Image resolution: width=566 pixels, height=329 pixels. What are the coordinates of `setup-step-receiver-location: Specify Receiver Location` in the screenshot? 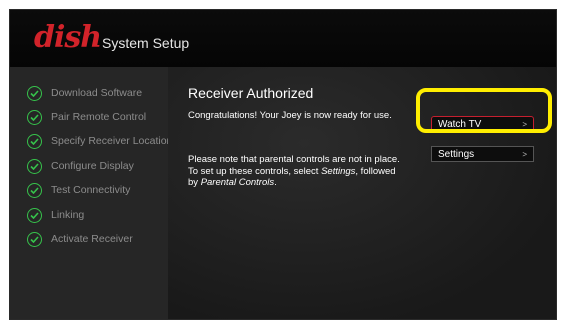 It's located at (99, 141).